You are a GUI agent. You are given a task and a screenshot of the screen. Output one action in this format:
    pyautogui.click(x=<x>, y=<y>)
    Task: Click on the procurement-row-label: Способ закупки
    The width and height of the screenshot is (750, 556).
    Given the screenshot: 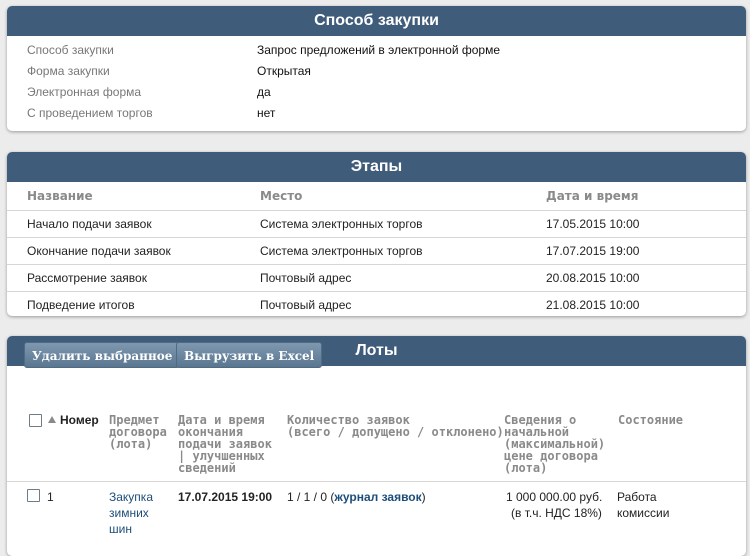 What is the action you would take?
    pyautogui.click(x=70, y=50)
    